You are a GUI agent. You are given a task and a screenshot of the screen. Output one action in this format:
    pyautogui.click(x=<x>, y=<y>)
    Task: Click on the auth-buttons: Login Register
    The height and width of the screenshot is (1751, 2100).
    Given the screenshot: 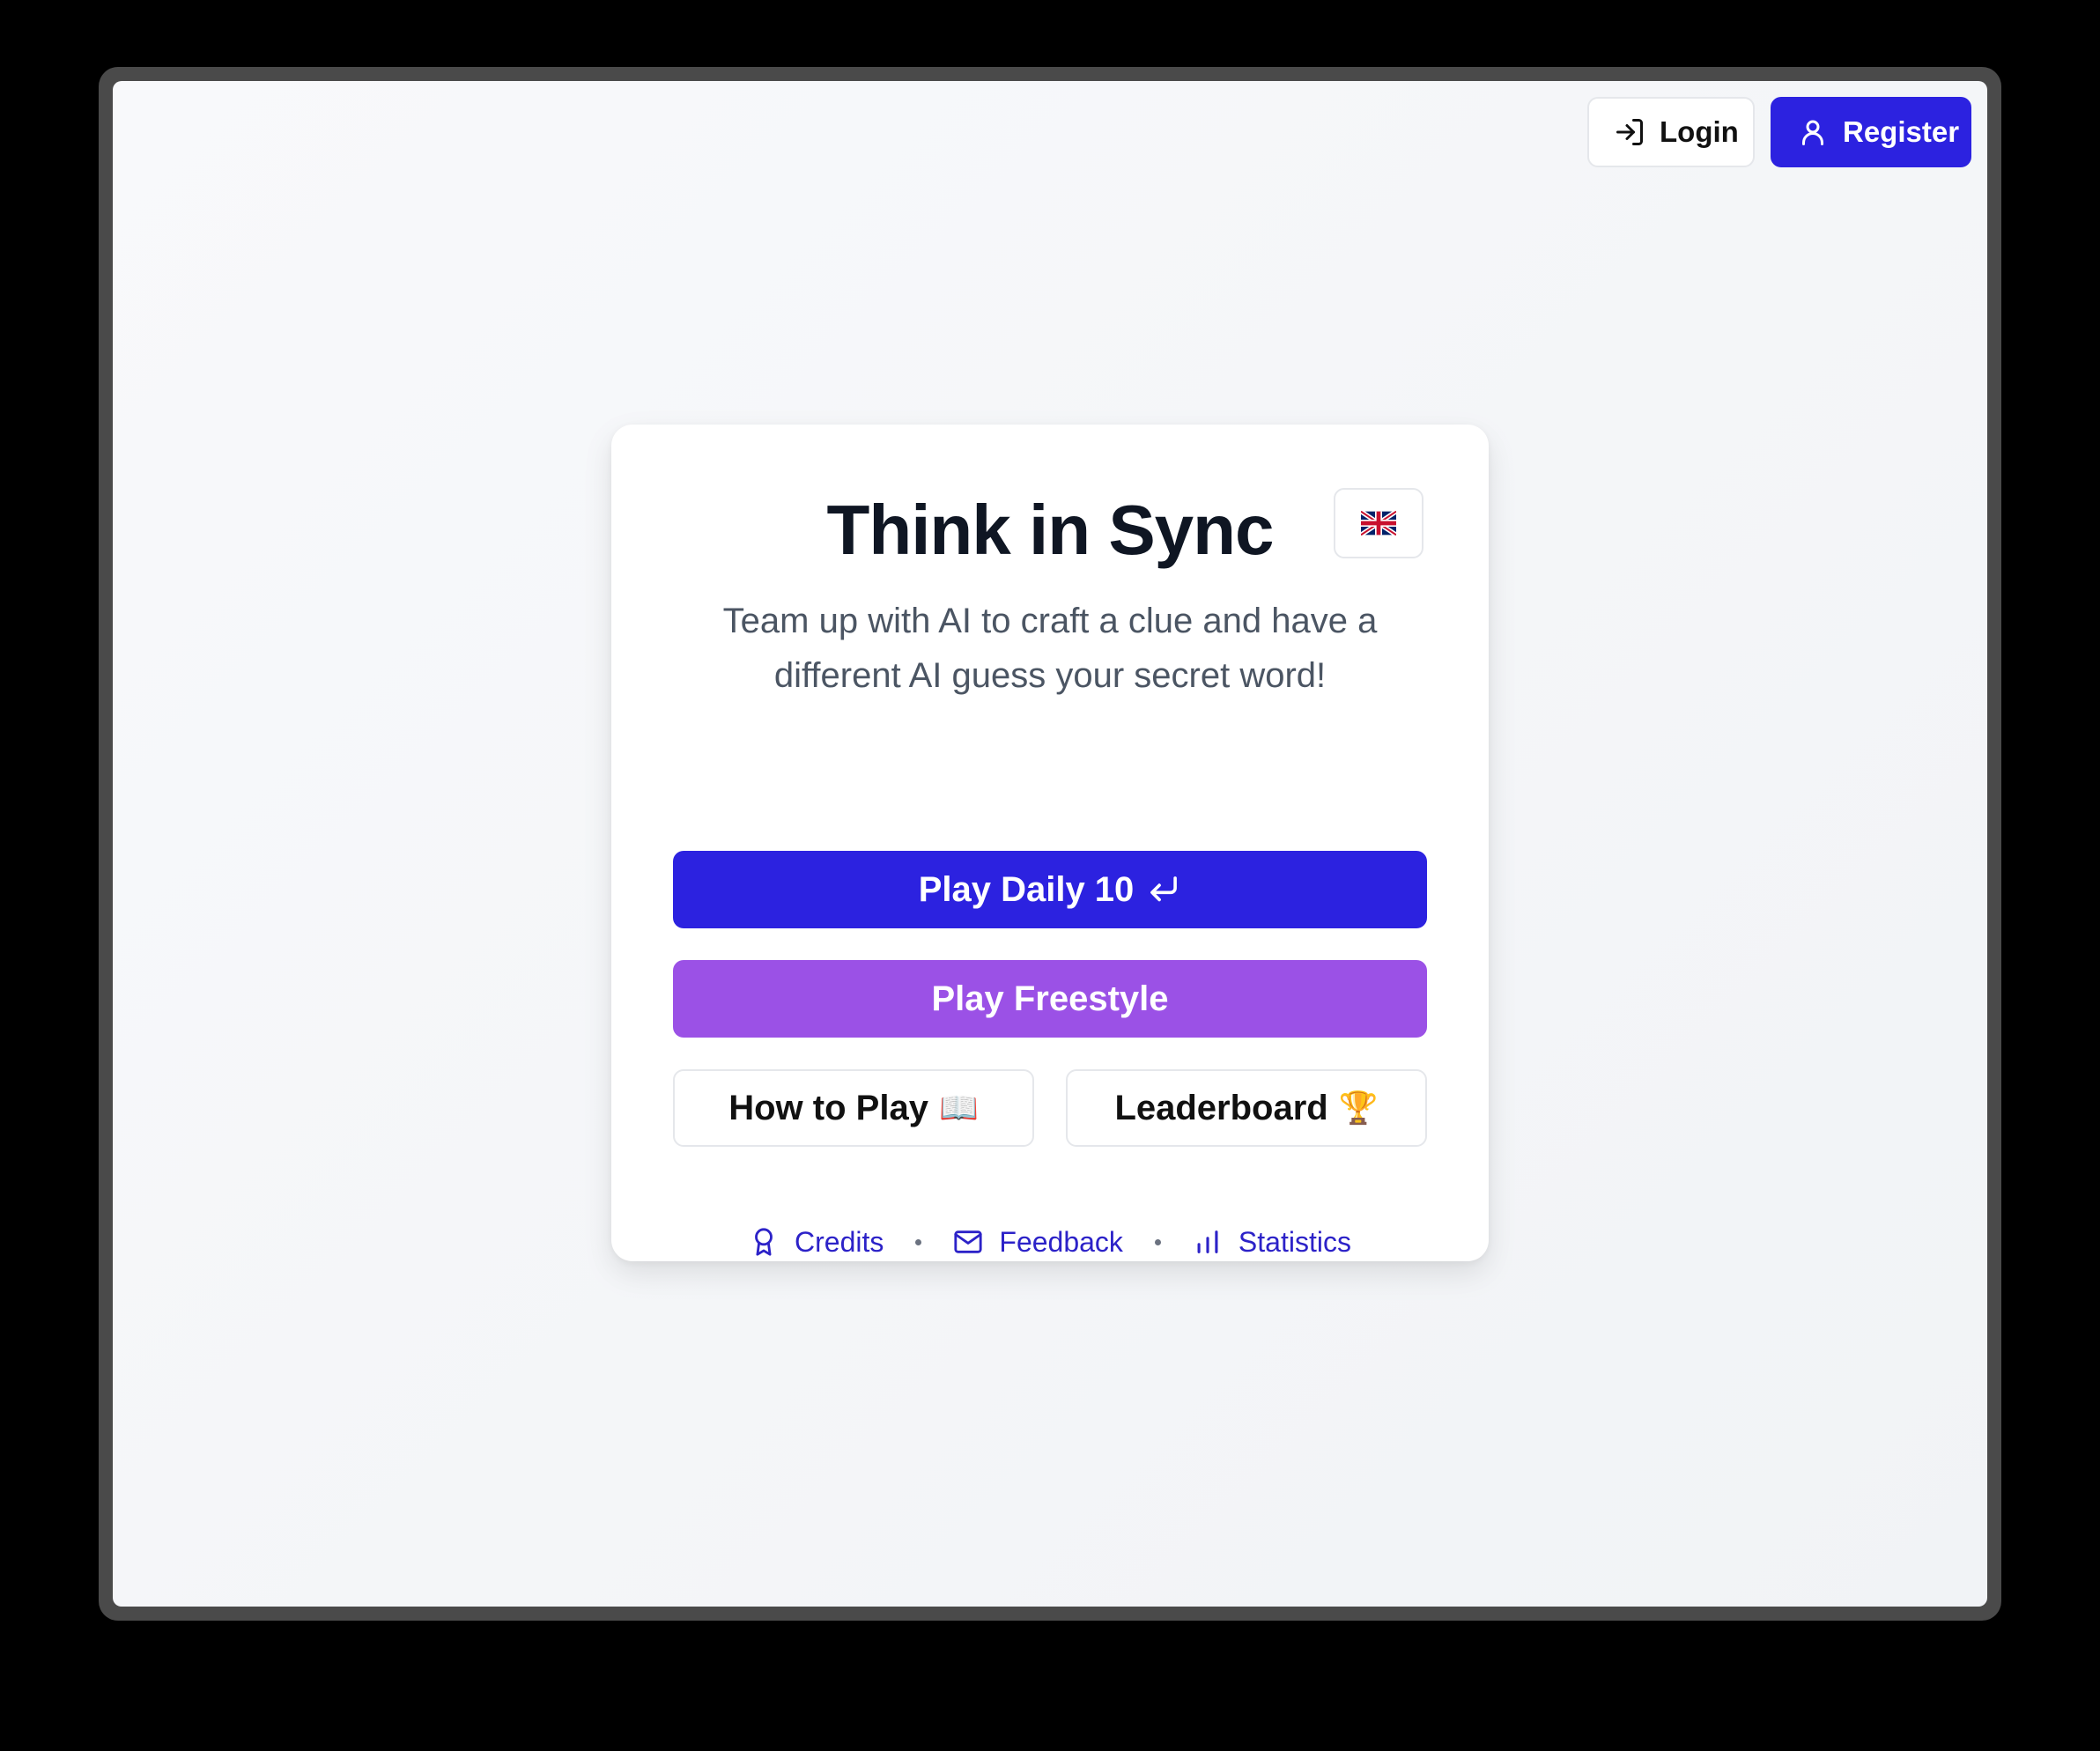 What is the action you would take?
    pyautogui.click(x=1779, y=132)
    